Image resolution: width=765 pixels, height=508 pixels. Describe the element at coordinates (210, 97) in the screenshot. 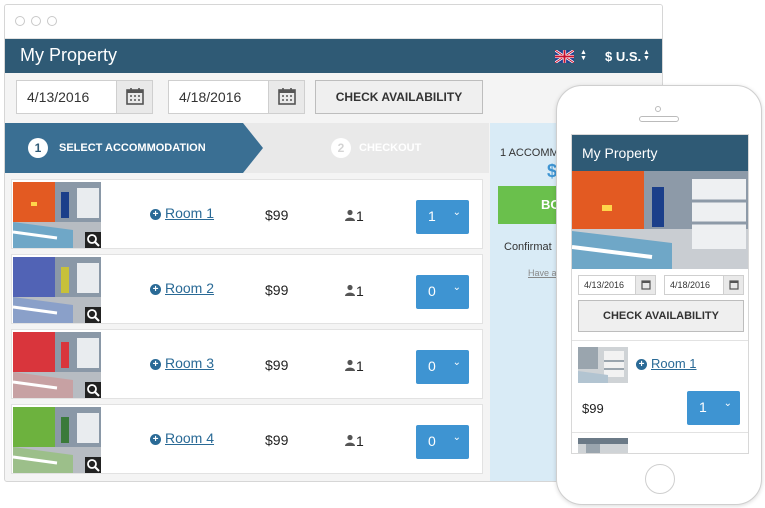

I see `checkout-date-value: 4/18/2016` at that location.